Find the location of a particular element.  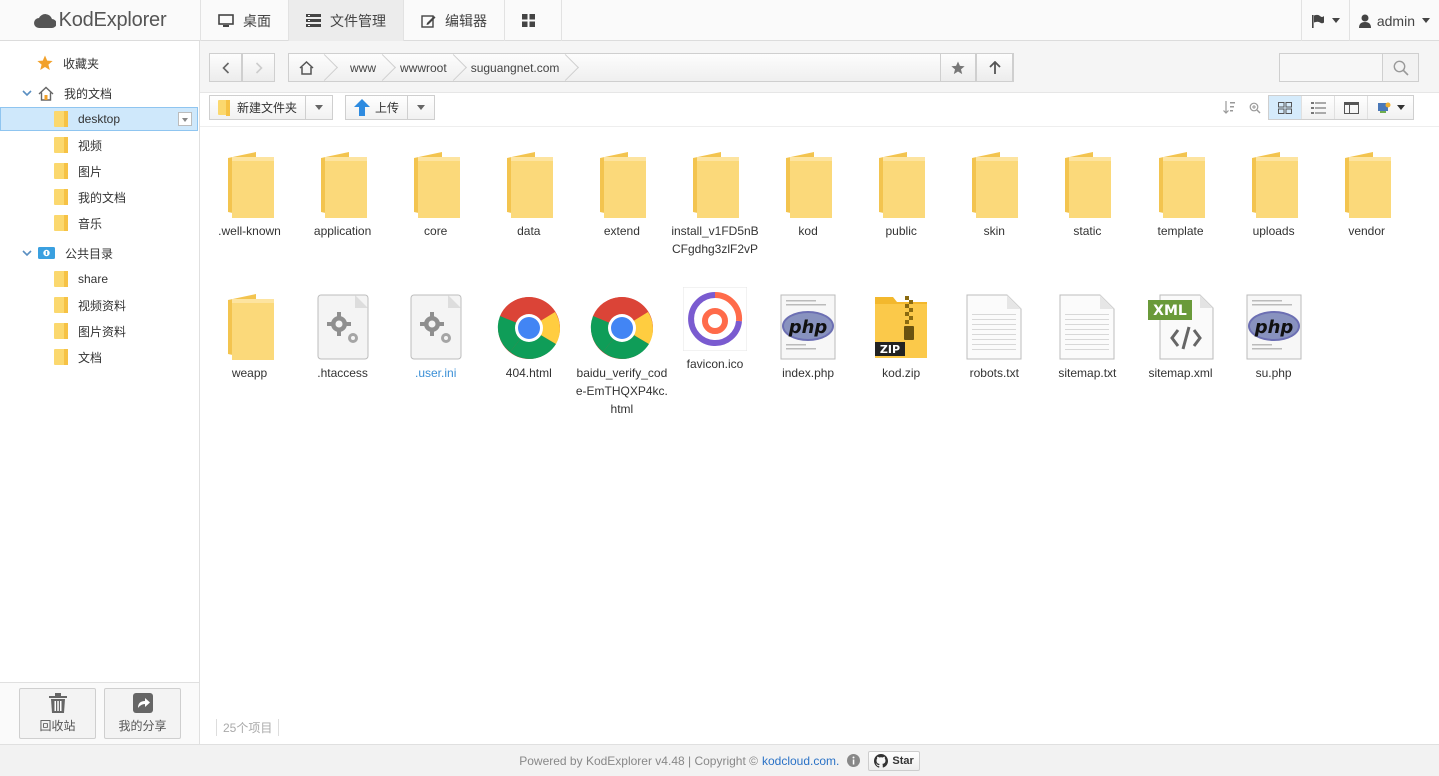

nav-apps is located at coordinates (533, 20).